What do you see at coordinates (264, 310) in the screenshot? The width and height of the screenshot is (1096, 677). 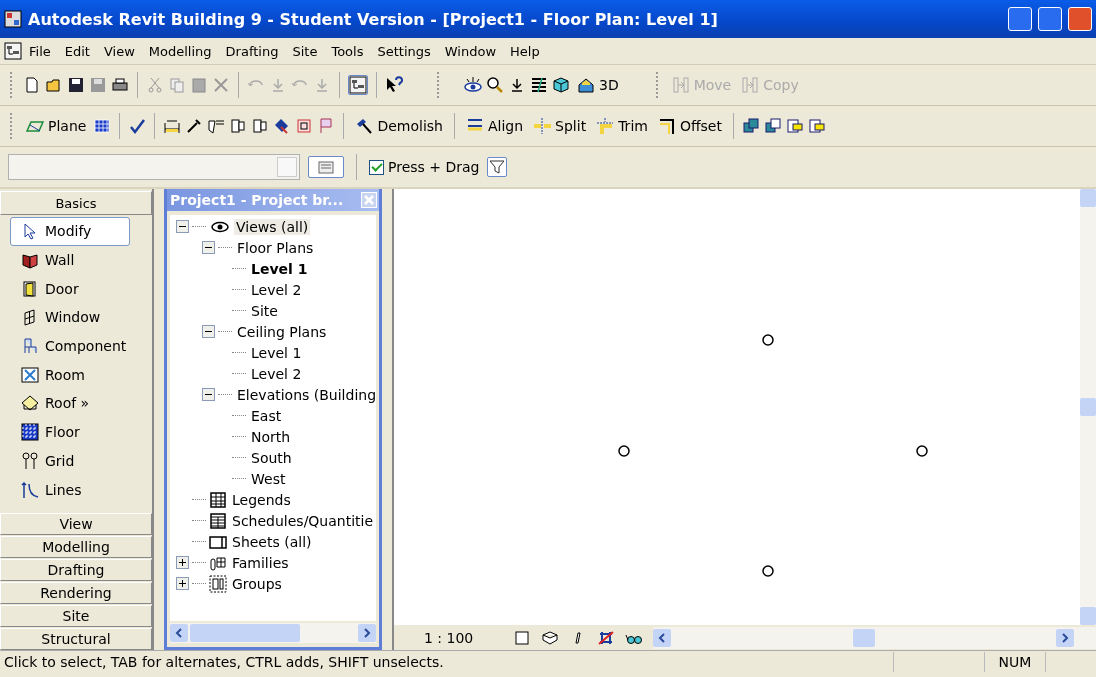 I see `tree-item: Site` at bounding box center [264, 310].